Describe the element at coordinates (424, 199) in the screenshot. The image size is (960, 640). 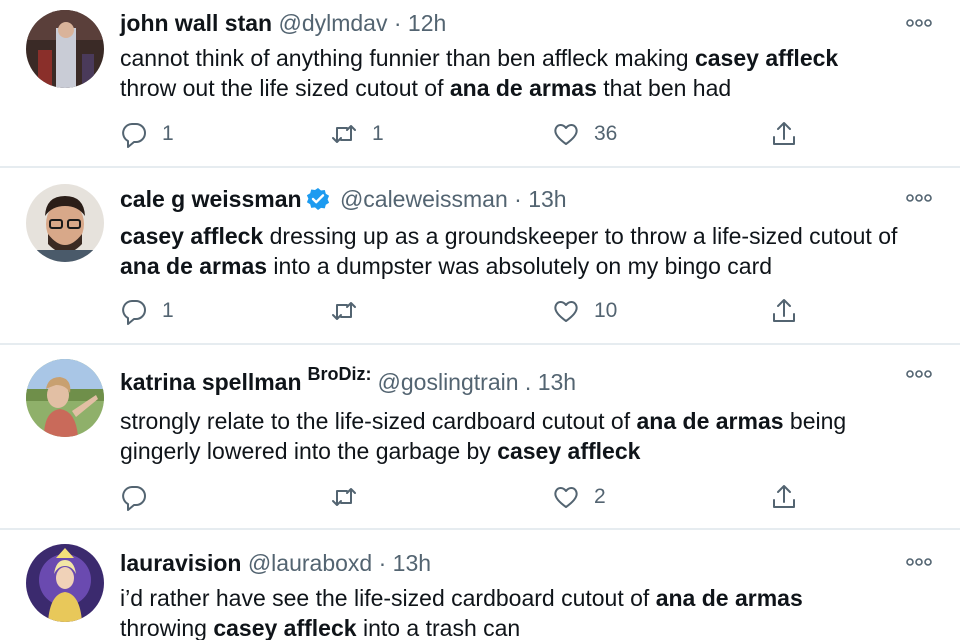
I see `user-handle: @caleweissman` at that location.